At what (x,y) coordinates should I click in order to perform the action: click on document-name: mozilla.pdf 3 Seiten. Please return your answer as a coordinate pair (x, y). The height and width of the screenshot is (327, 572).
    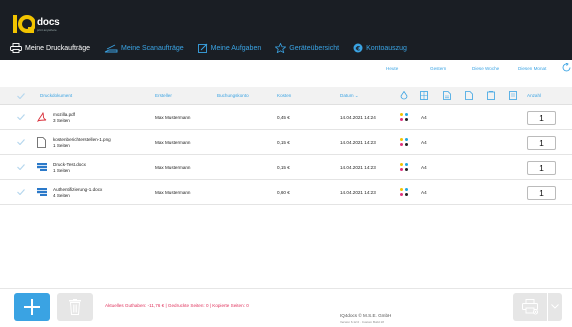
    Looking at the image, I should click on (64, 118).